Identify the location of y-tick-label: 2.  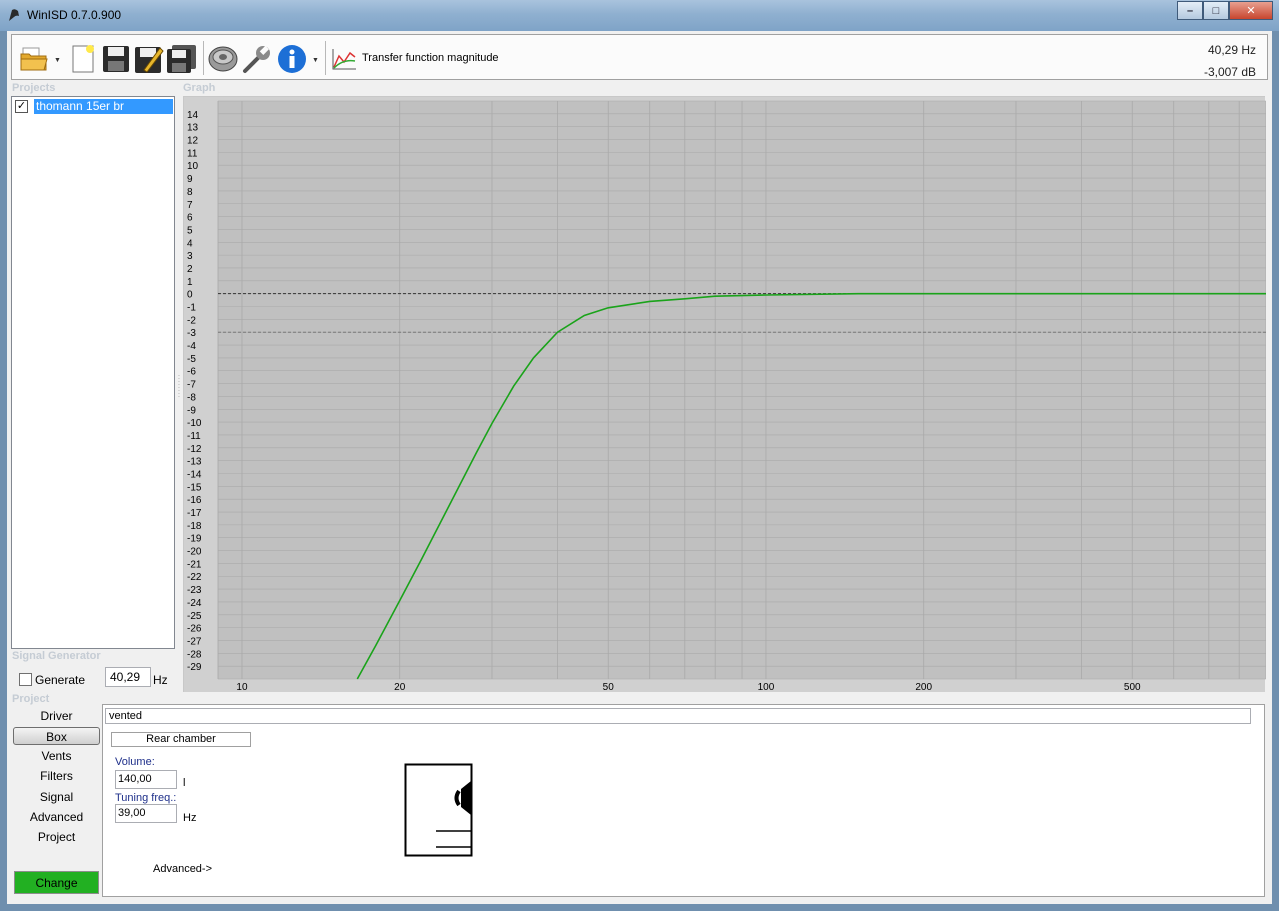
(190, 269).